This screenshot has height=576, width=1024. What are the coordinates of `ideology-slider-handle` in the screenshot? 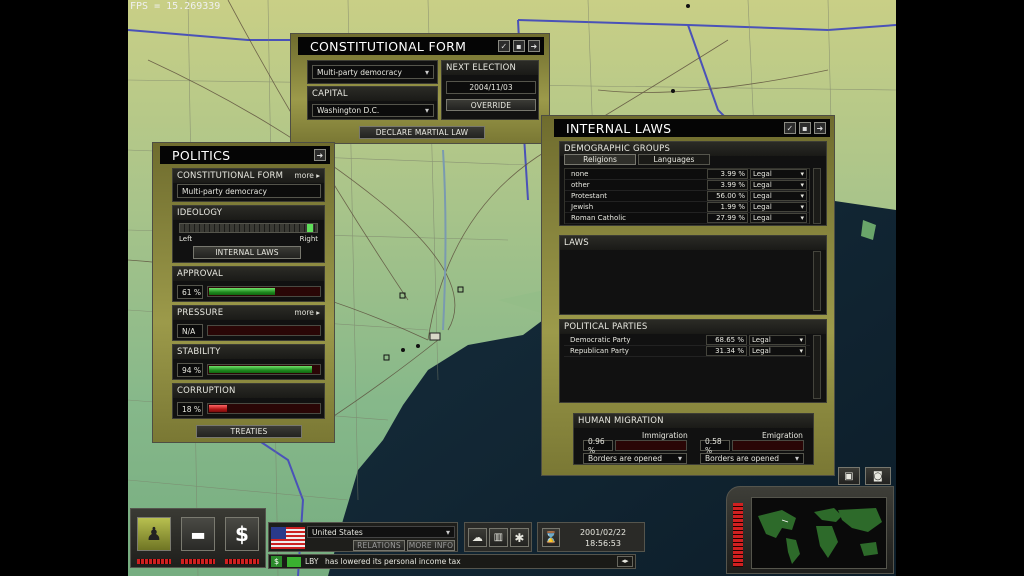 It's located at (310, 228).